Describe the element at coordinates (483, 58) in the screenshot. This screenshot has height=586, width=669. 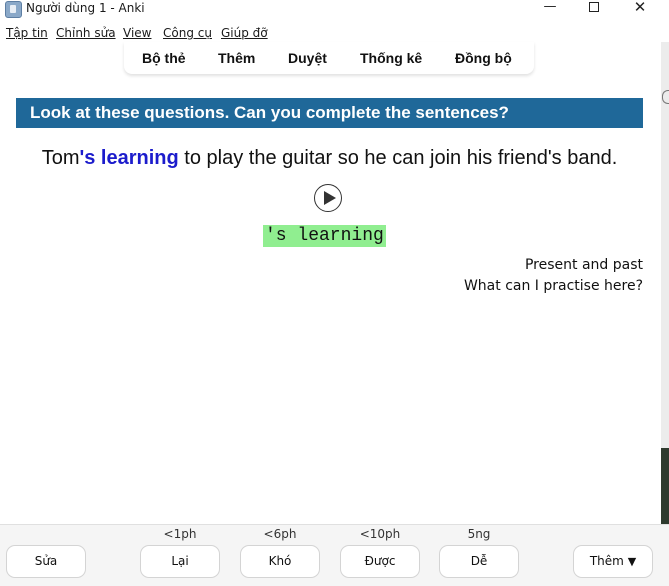
I see `tab-sync: Đồng bộ` at that location.